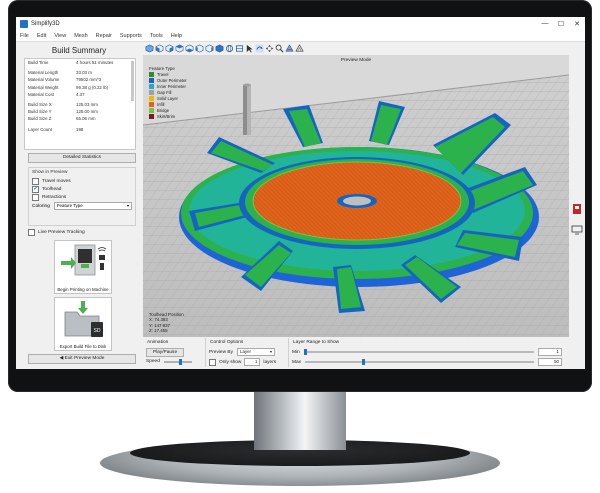 The width and height of the screenshot is (600, 493). I want to click on summary-value: 33.03 m, so click(84, 73).